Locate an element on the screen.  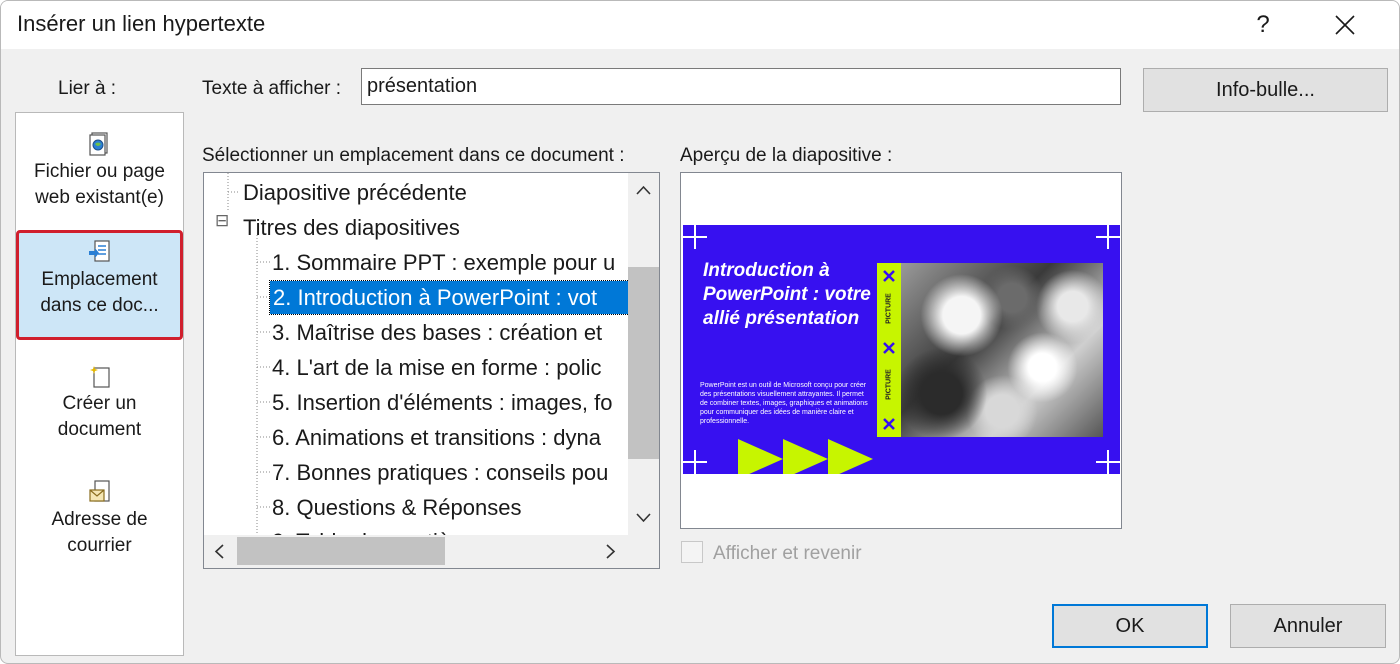
new-document-icon is located at coordinates (99, 377).